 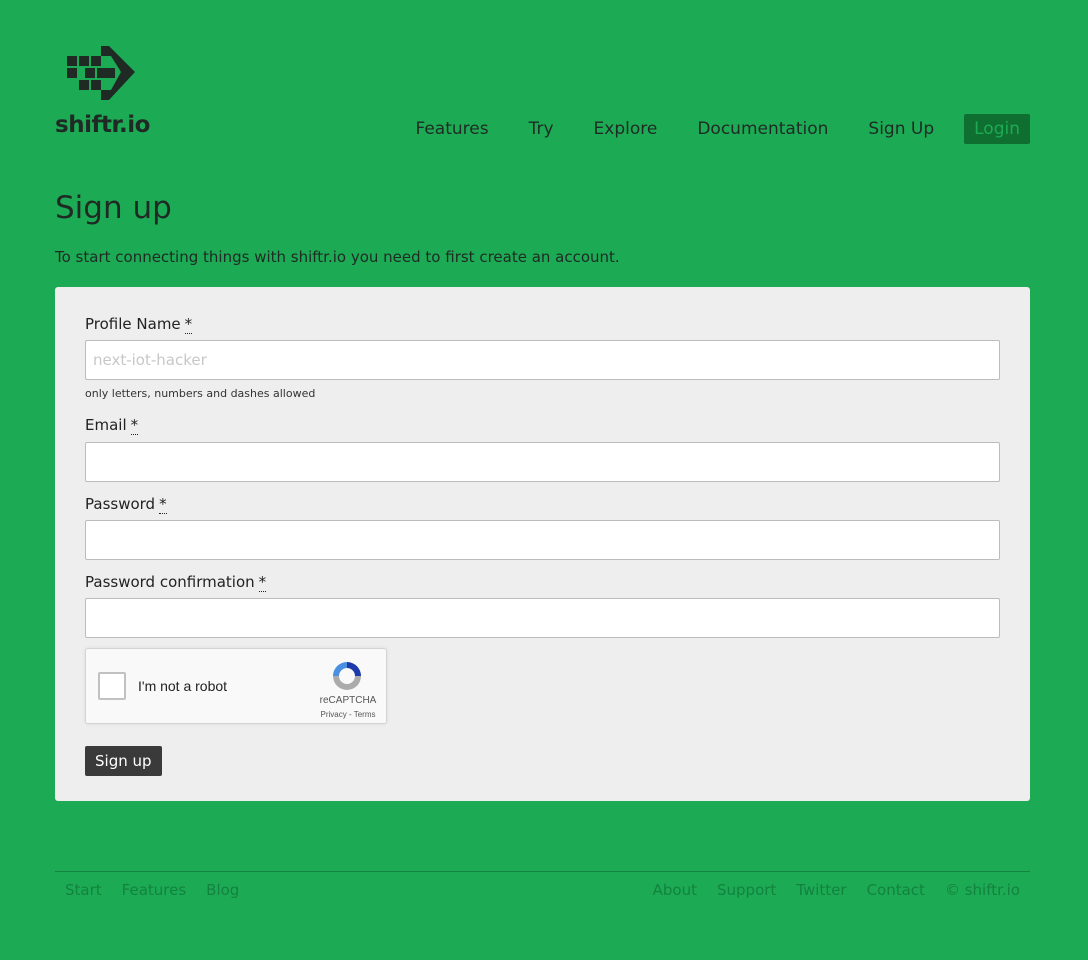 What do you see at coordinates (541, 129) in the screenshot?
I see `nav-try: Try` at bounding box center [541, 129].